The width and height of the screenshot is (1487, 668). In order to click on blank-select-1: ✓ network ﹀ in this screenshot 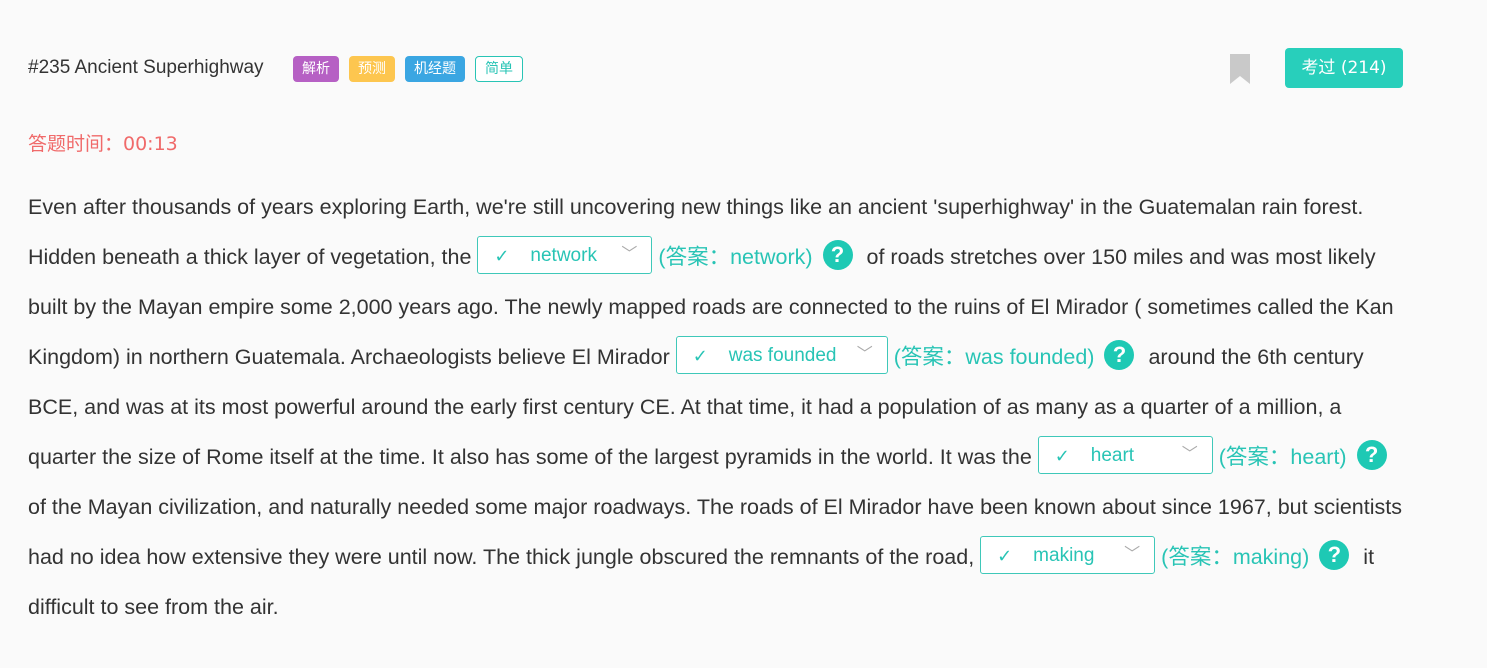, I will do `click(565, 255)`.